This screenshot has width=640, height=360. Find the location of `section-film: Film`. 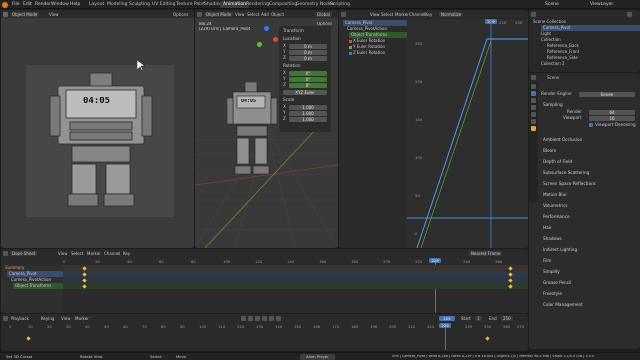

section-film: Film is located at coordinates (547, 260).